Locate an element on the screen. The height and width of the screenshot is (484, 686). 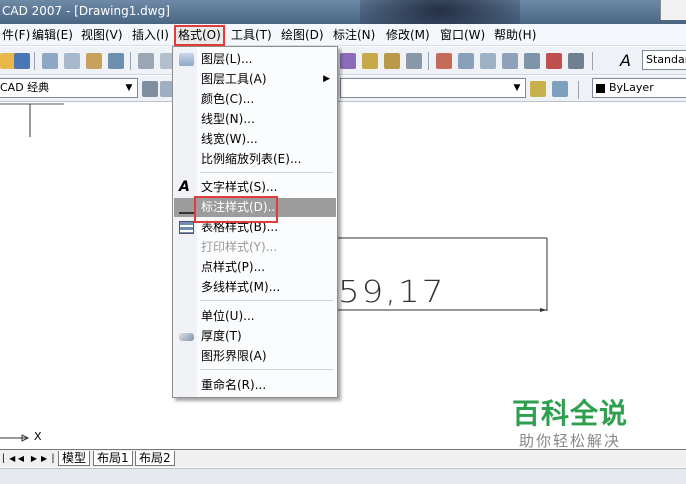
properties-icon is located at coordinates (444, 61).